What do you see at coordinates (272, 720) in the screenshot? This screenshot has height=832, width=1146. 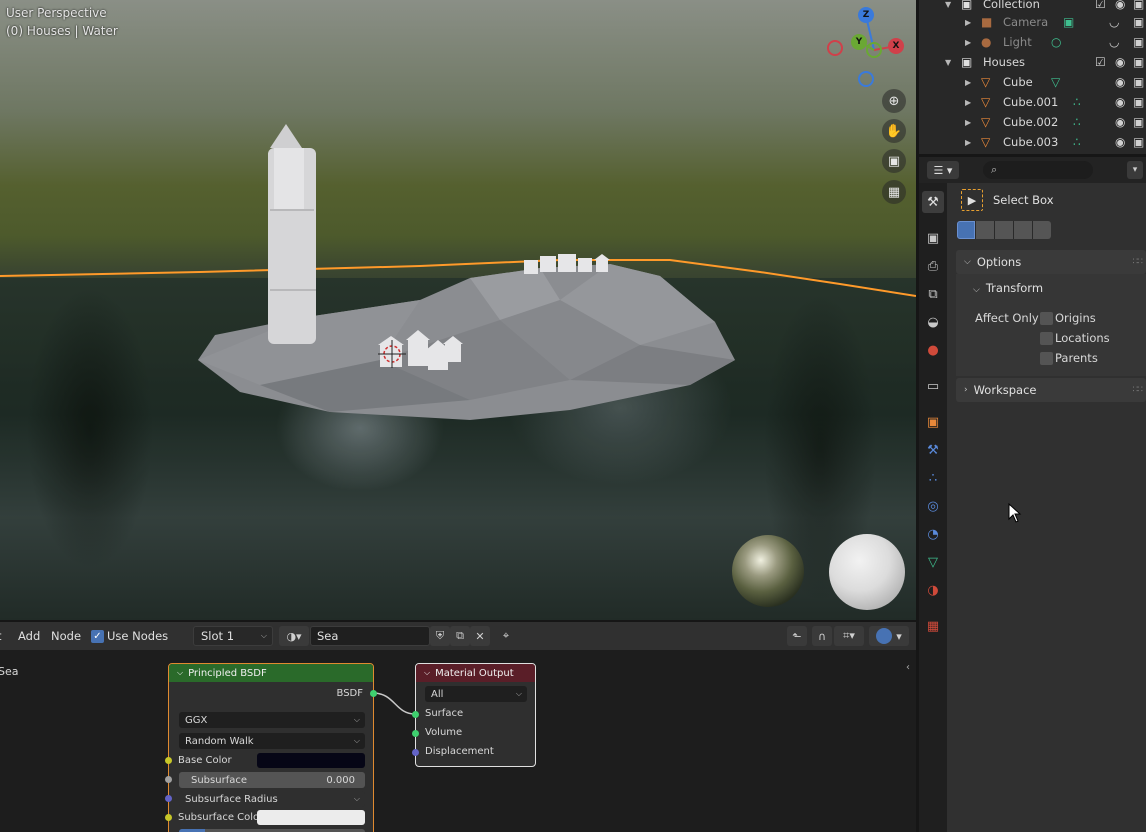 I see `distribution-dropdown: GGX ⌵` at bounding box center [272, 720].